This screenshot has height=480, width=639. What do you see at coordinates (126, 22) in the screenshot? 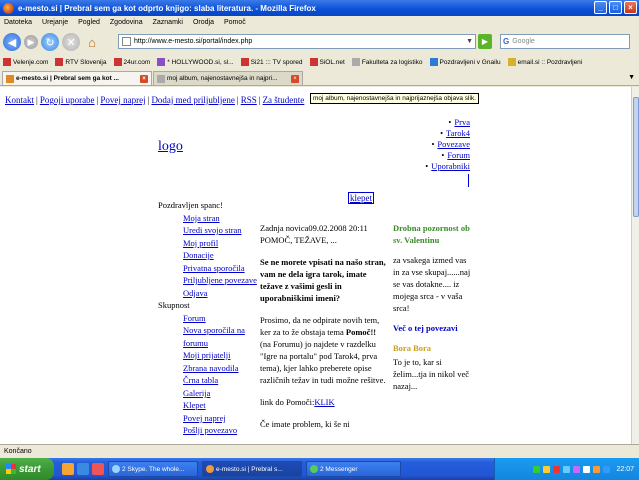
I see `menu-history: Zgodovina` at bounding box center [126, 22].